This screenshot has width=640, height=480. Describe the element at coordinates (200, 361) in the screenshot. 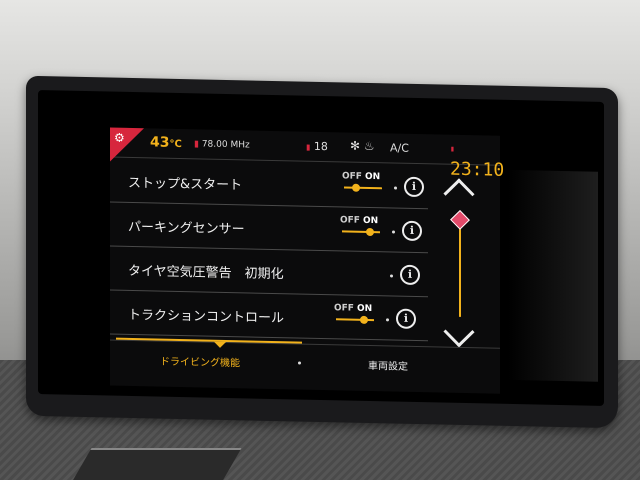

I see `tab-driving-functions: ドライビング機能` at that location.